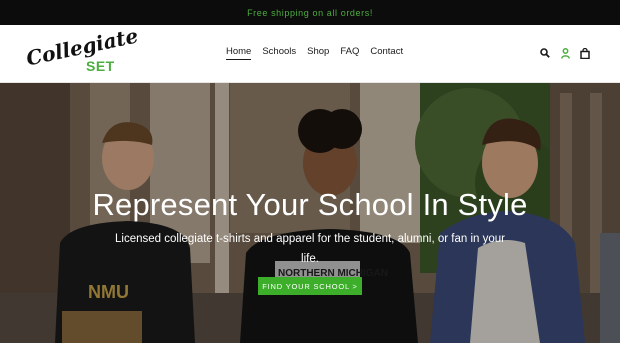 The image size is (620, 343). I want to click on nav-home: Home, so click(239, 53).